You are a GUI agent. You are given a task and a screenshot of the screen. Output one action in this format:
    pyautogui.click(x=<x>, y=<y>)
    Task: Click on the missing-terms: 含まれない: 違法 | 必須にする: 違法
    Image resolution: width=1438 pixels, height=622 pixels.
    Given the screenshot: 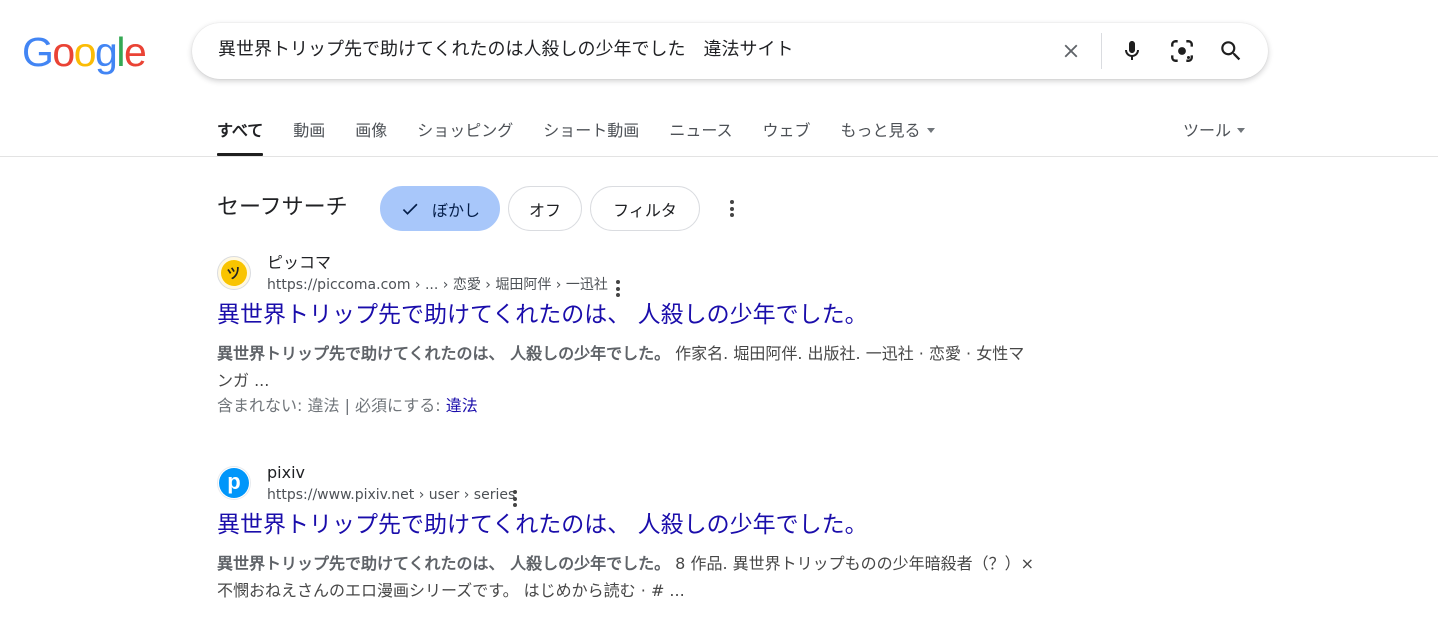 What is the action you would take?
    pyautogui.click(x=347, y=406)
    